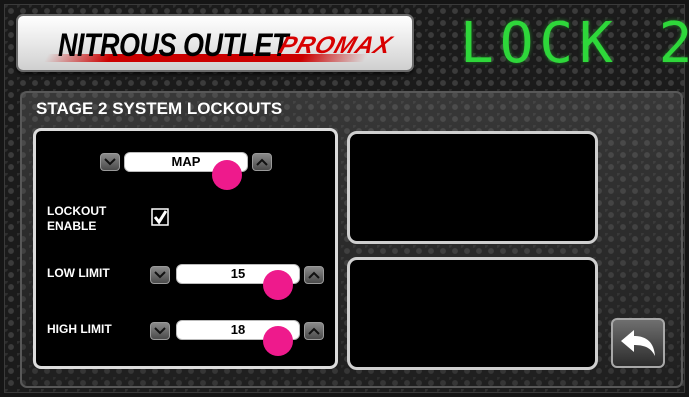 Image resolution: width=689 pixels, height=397 pixels. I want to click on back-button, so click(638, 343).